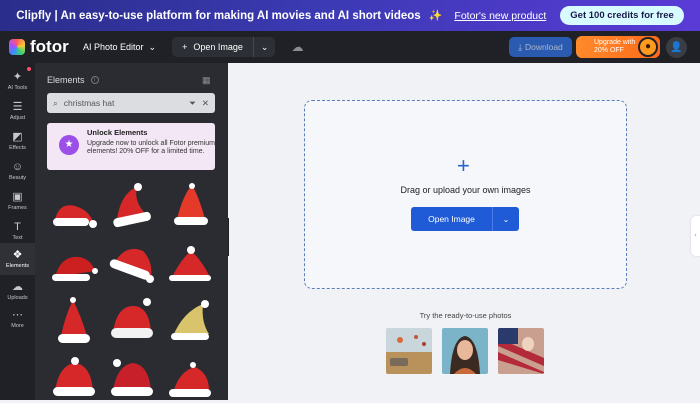 This screenshot has width=700, height=403. What do you see at coordinates (17, 107) in the screenshot?
I see `adjust-icon: ☰` at bounding box center [17, 107].